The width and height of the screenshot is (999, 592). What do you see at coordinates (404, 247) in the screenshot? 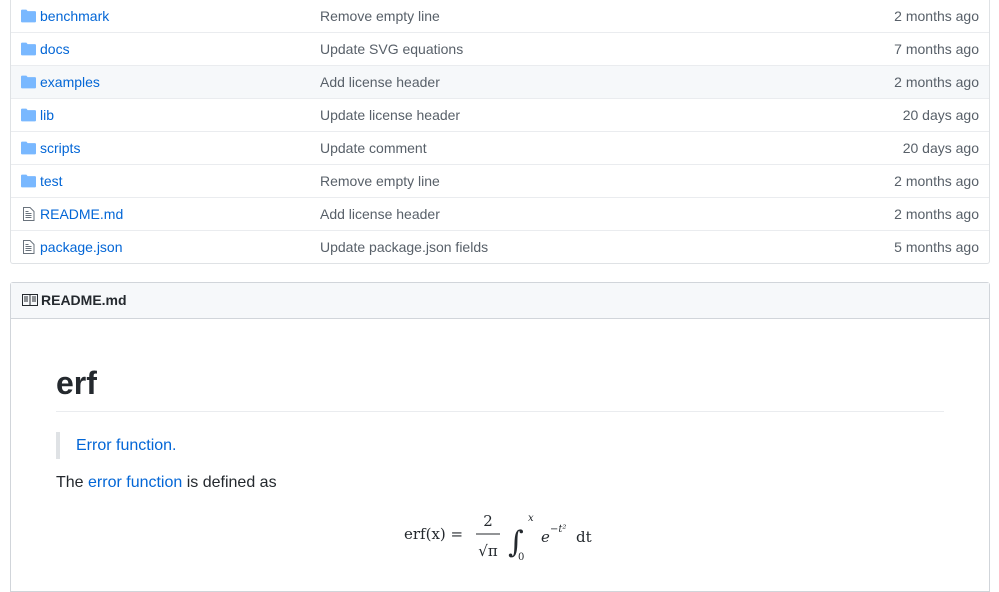
I see `commit-message: Update package.json fields` at bounding box center [404, 247].